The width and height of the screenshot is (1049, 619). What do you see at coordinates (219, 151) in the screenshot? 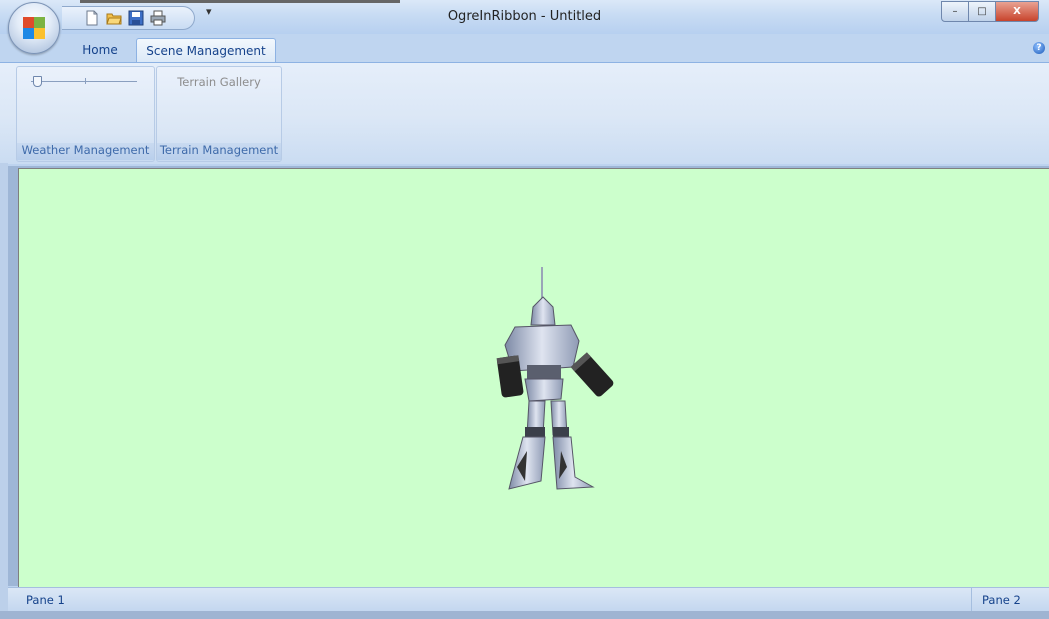
I see `group-label-terrain: Terrain Management` at bounding box center [219, 151].